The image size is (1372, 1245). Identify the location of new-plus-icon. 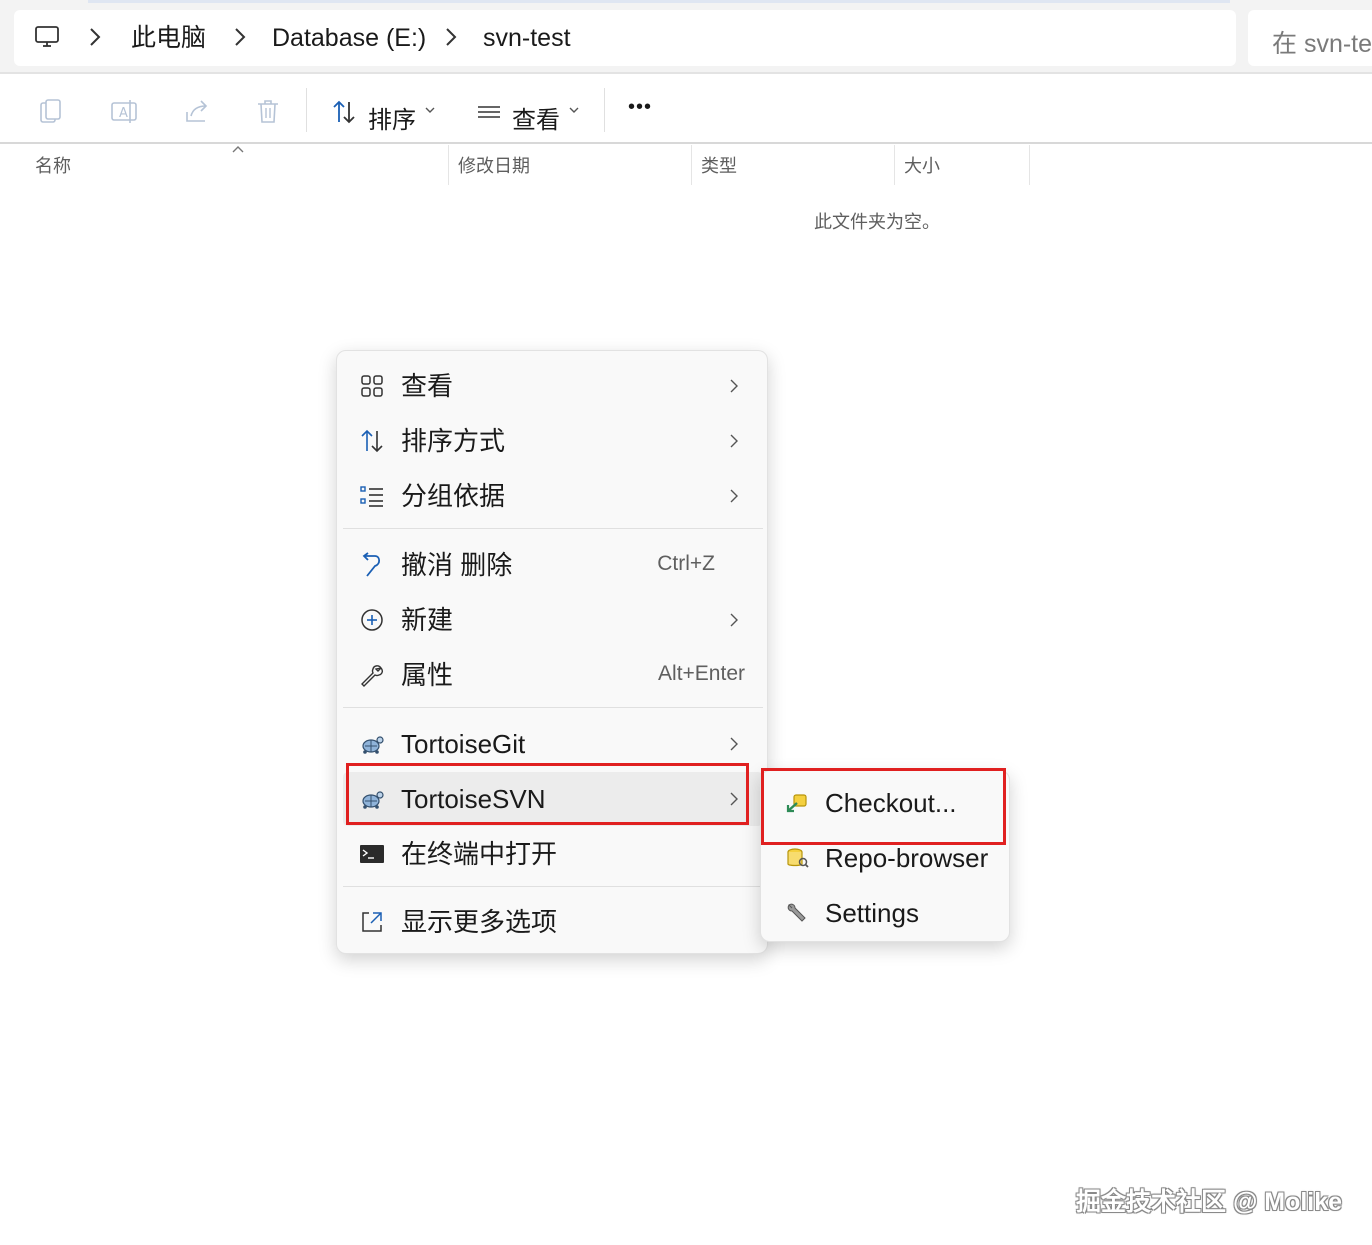
(372, 620).